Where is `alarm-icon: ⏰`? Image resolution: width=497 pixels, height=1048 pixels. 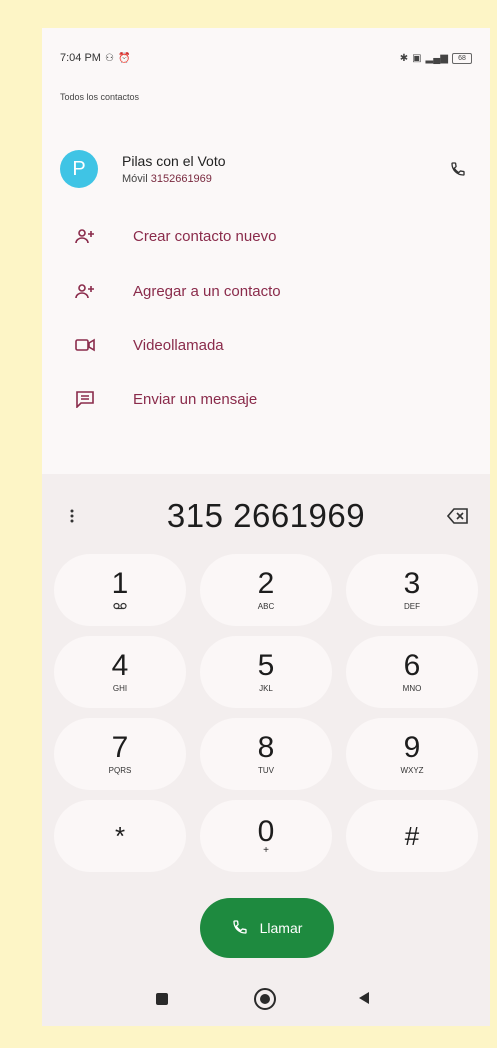 alarm-icon: ⏰ is located at coordinates (124, 58).